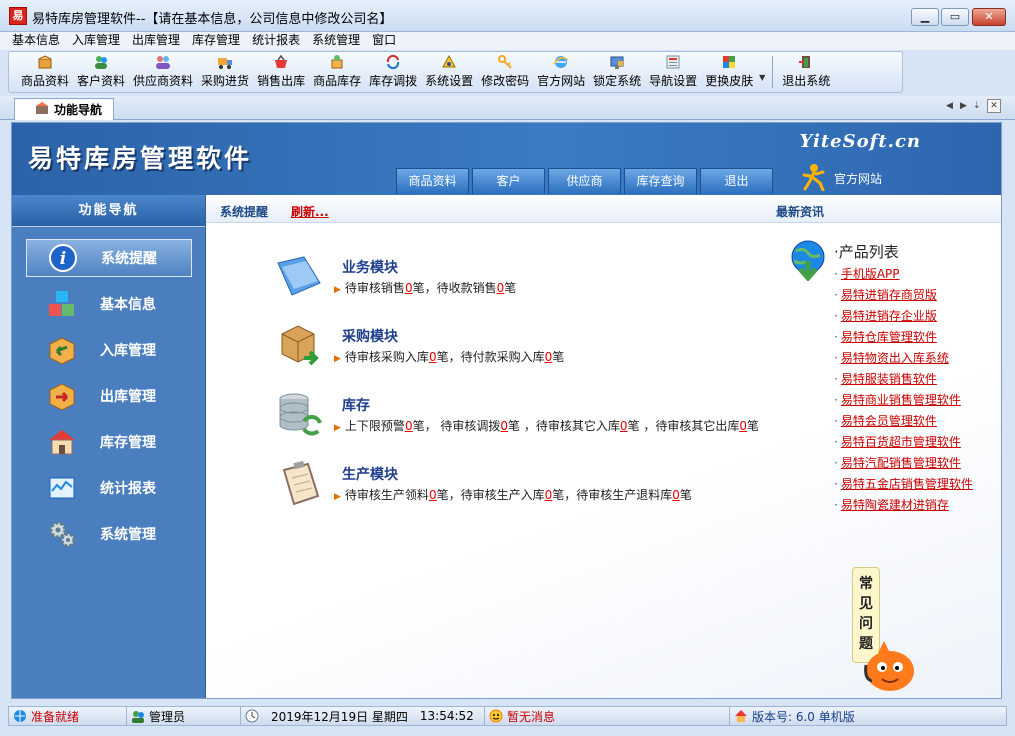 Image resolution: width=1015 pixels, height=736 pixels. I want to click on business-module: 业务模块 ▶ 待审核销售0笔，待收款销售0笔, so click(534, 279).